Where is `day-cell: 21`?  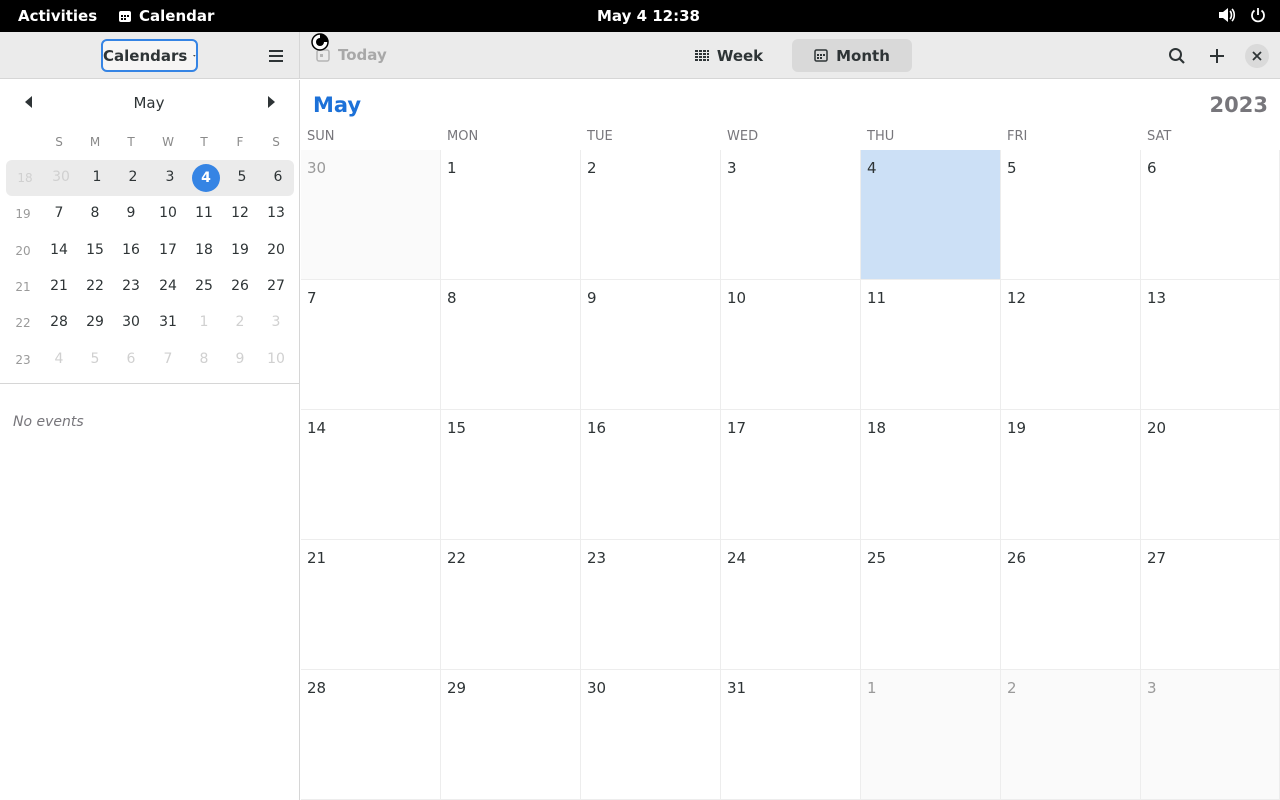
day-cell: 21 is located at coordinates (371, 605).